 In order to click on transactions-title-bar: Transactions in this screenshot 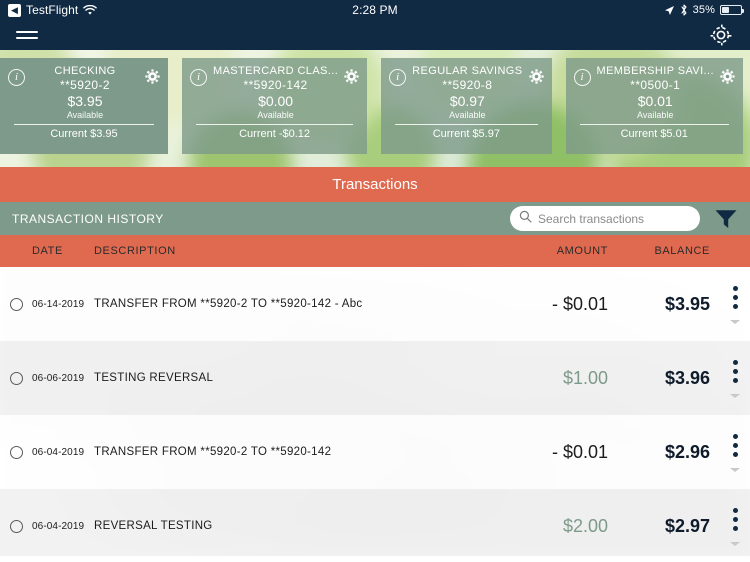, I will do `click(375, 184)`.